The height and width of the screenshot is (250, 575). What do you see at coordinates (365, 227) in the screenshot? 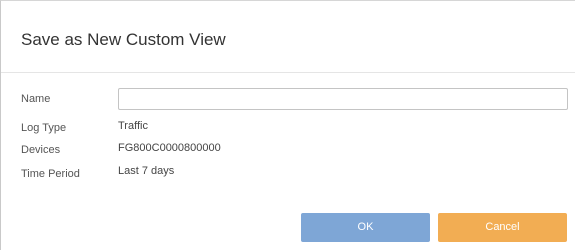
I see `ok-button: OK` at bounding box center [365, 227].